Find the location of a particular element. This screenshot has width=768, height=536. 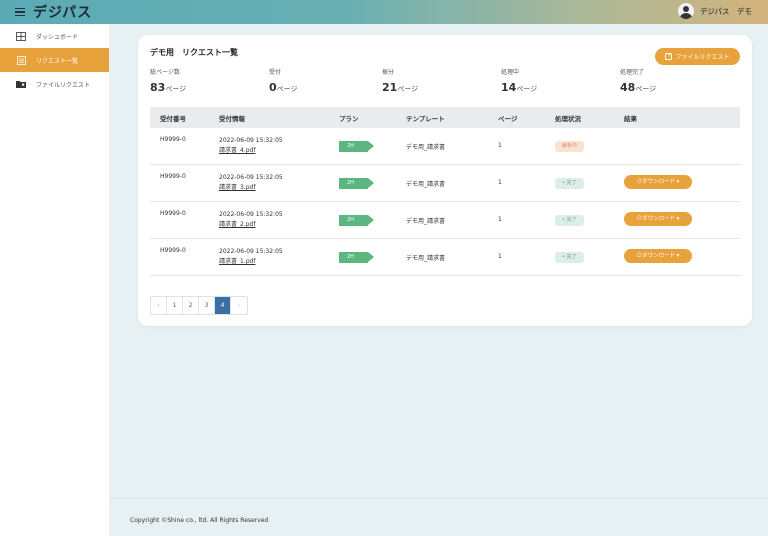

stat-value: 21ページ is located at coordinates (400, 87).